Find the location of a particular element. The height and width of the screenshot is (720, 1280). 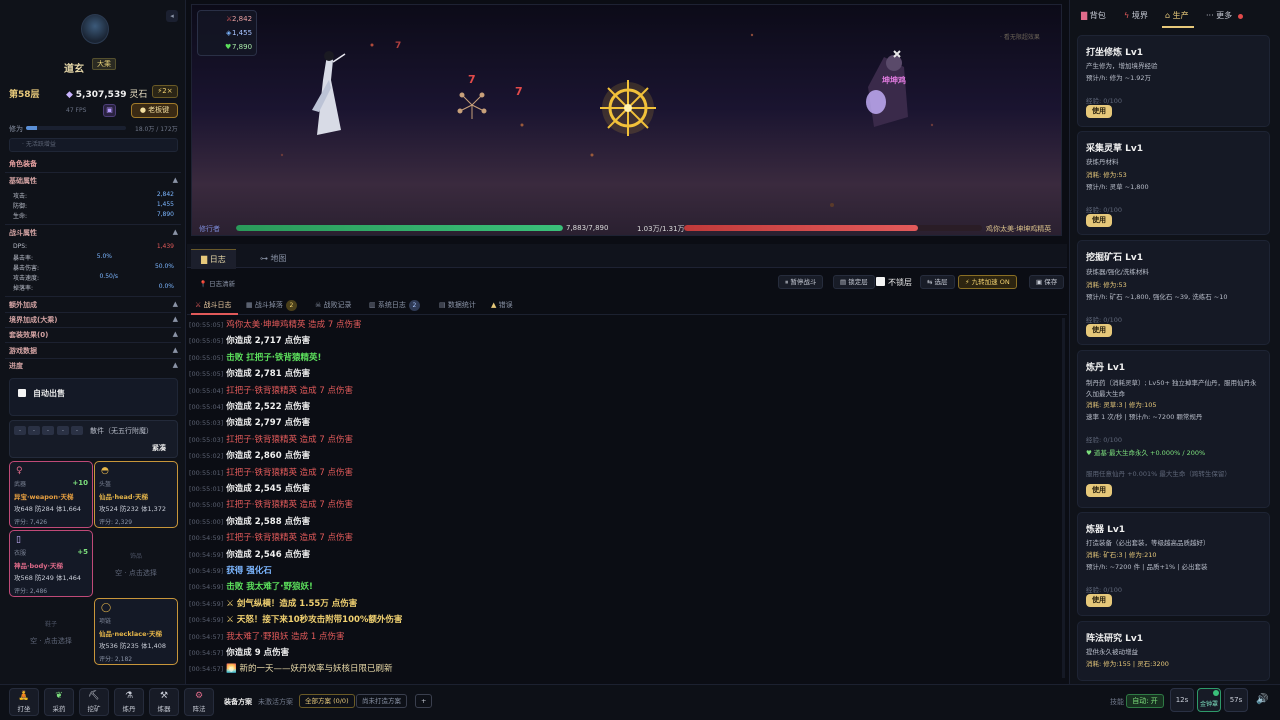

formation-button: ⚙ 阵法 is located at coordinates (199, 702).